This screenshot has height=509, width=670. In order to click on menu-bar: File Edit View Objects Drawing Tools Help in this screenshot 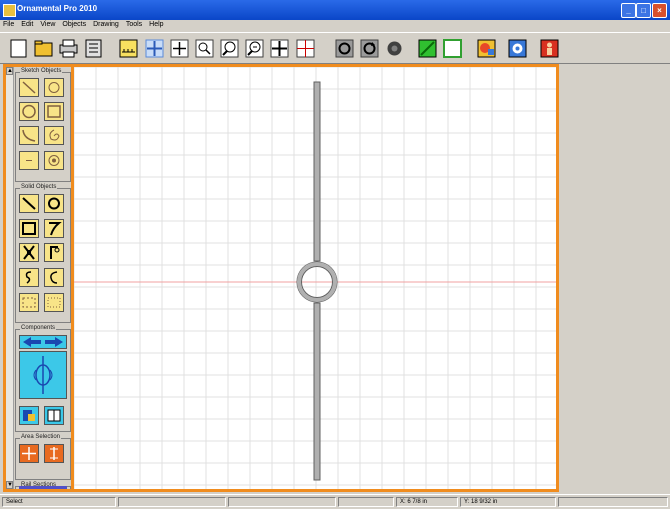, I will do `click(335, 26)`.